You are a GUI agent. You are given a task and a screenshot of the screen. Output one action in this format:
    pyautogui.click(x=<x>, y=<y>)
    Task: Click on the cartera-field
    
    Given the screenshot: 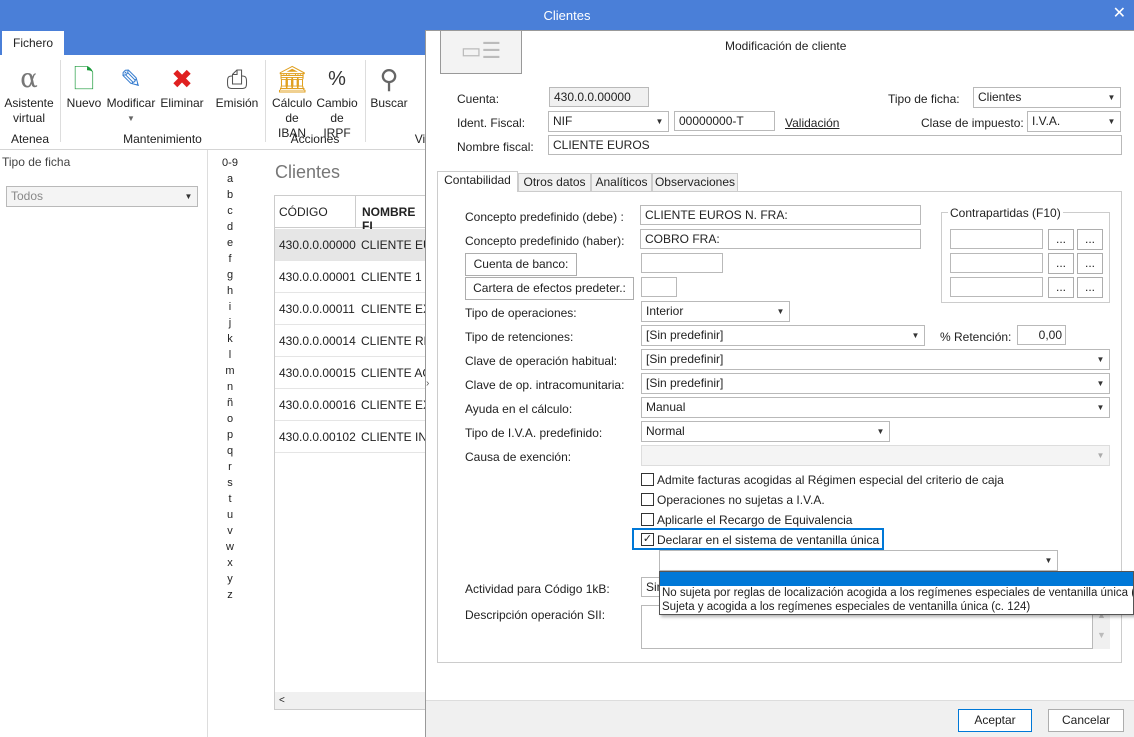 What is the action you would take?
    pyautogui.click(x=659, y=287)
    